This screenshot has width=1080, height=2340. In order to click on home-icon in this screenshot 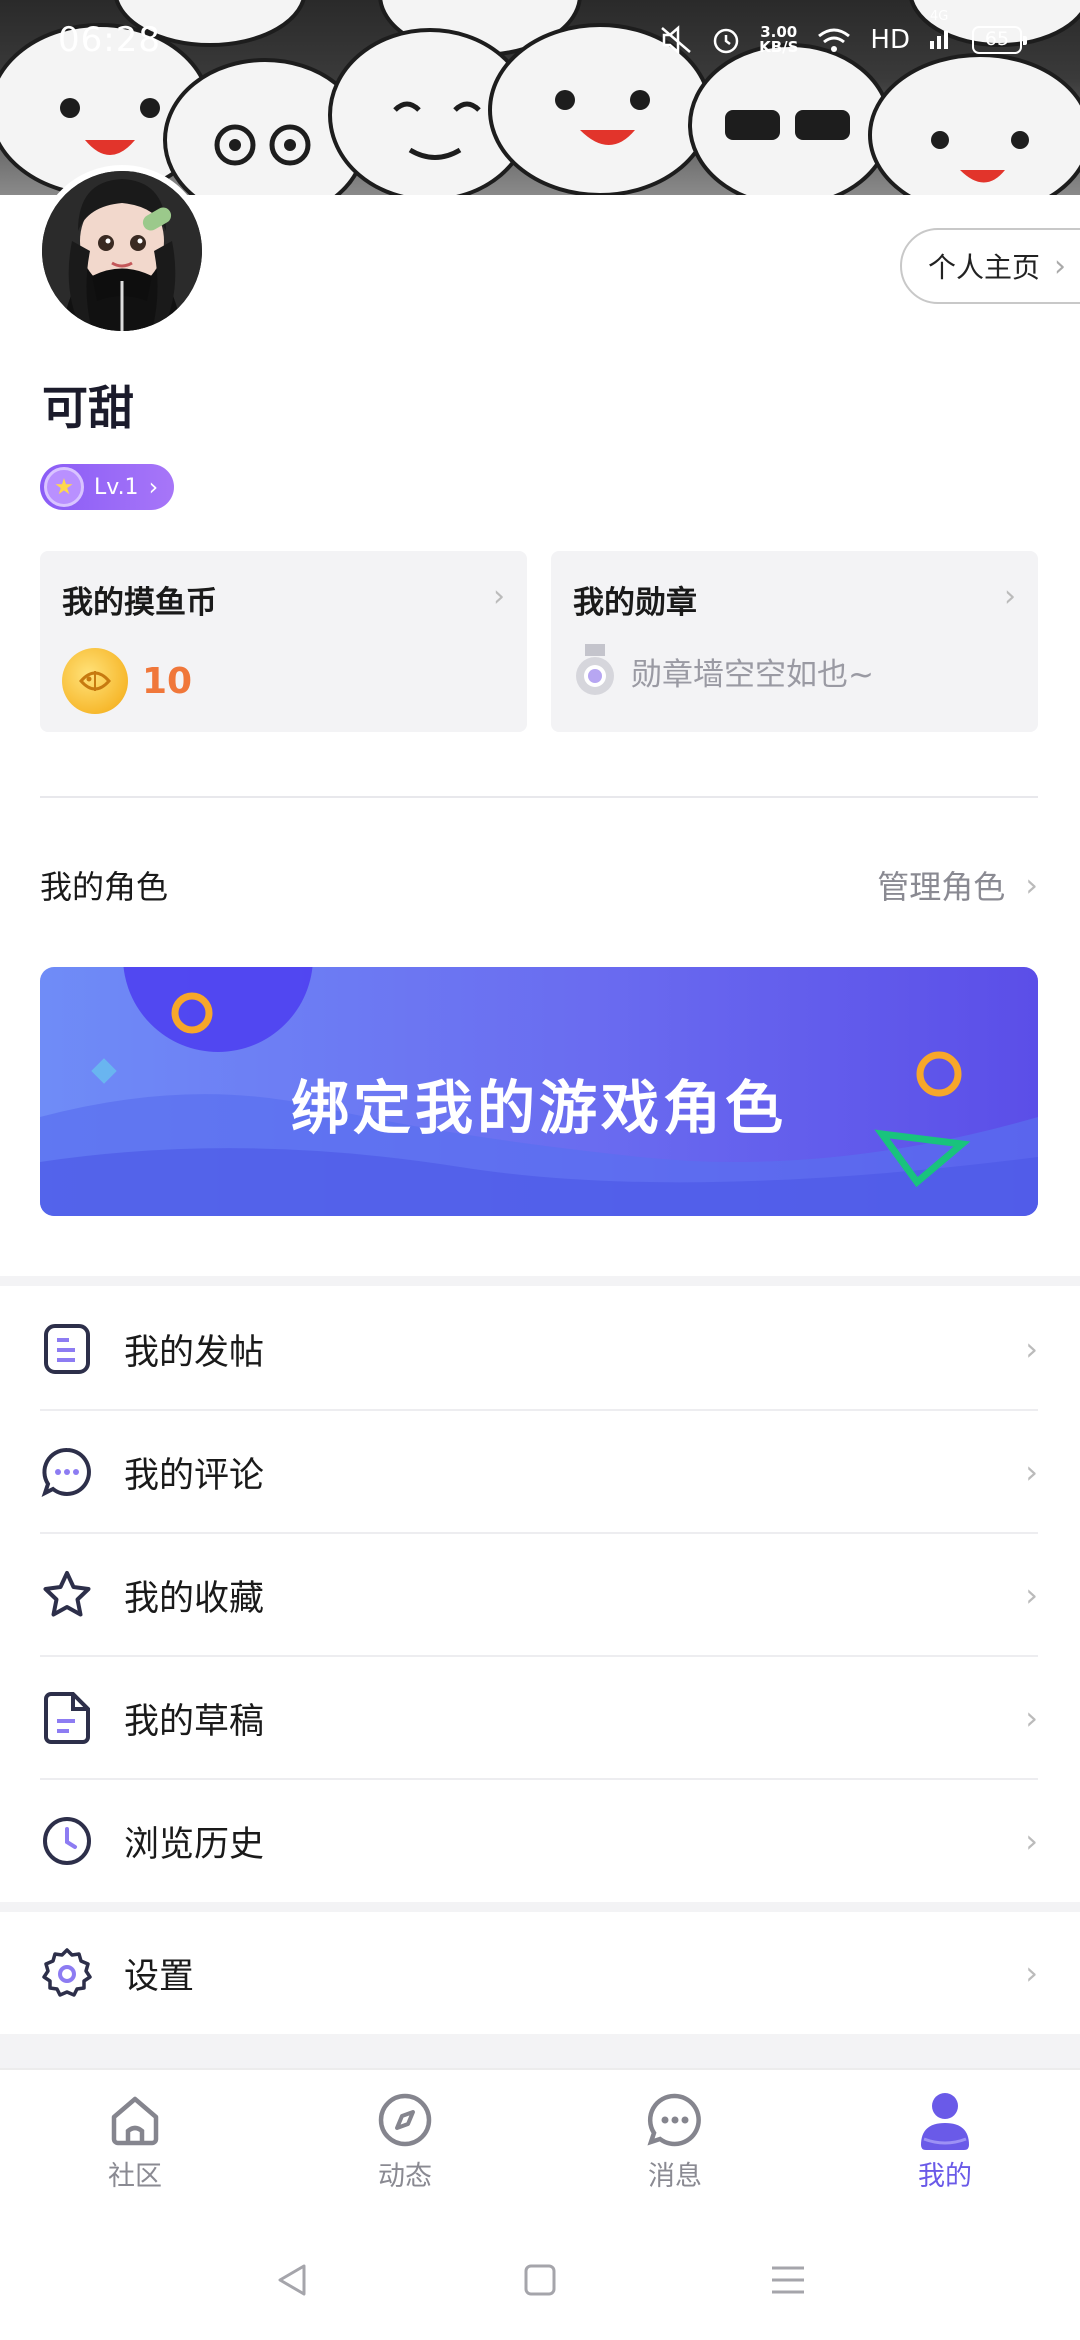, I will do `click(135, 2120)`.